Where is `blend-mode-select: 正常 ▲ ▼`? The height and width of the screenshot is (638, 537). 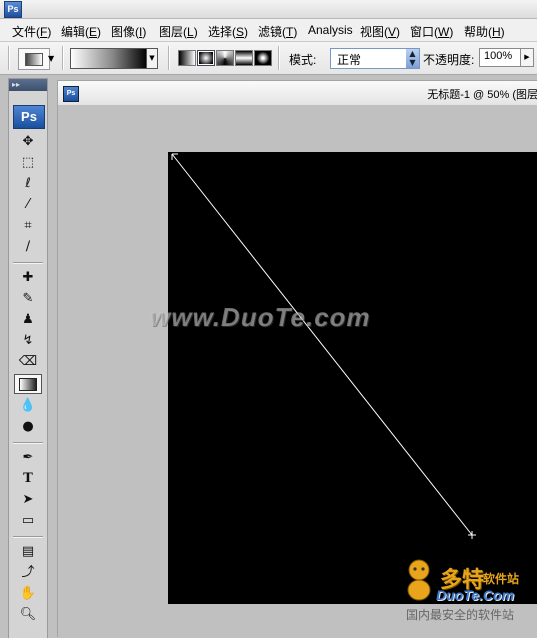
blend-mode-select: 正常 ▲ ▼ is located at coordinates (375, 58).